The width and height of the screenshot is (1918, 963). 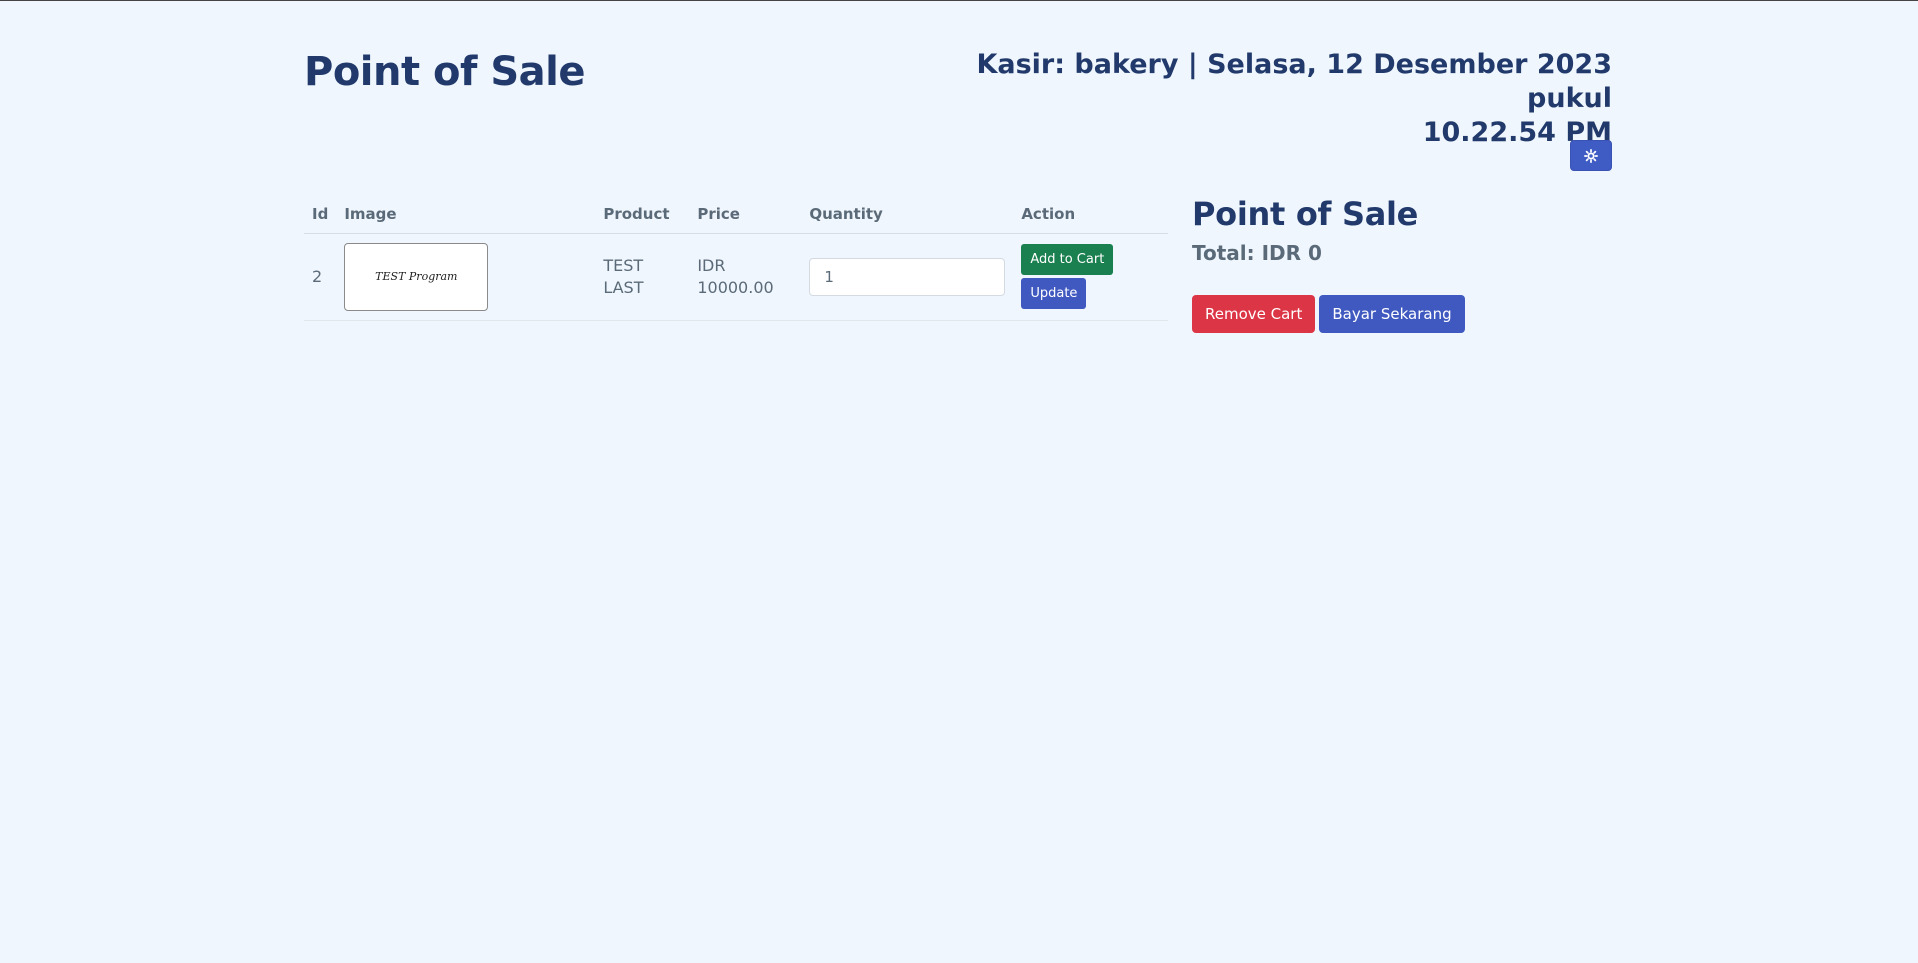 What do you see at coordinates (642, 214) in the screenshot?
I see `column-header-product: Product` at bounding box center [642, 214].